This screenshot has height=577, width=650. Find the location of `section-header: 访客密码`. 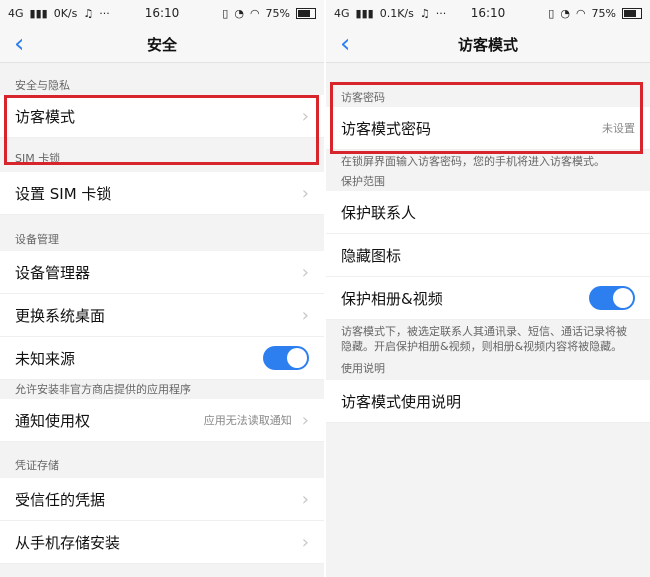

section-header: 访客密码 is located at coordinates (363, 97).